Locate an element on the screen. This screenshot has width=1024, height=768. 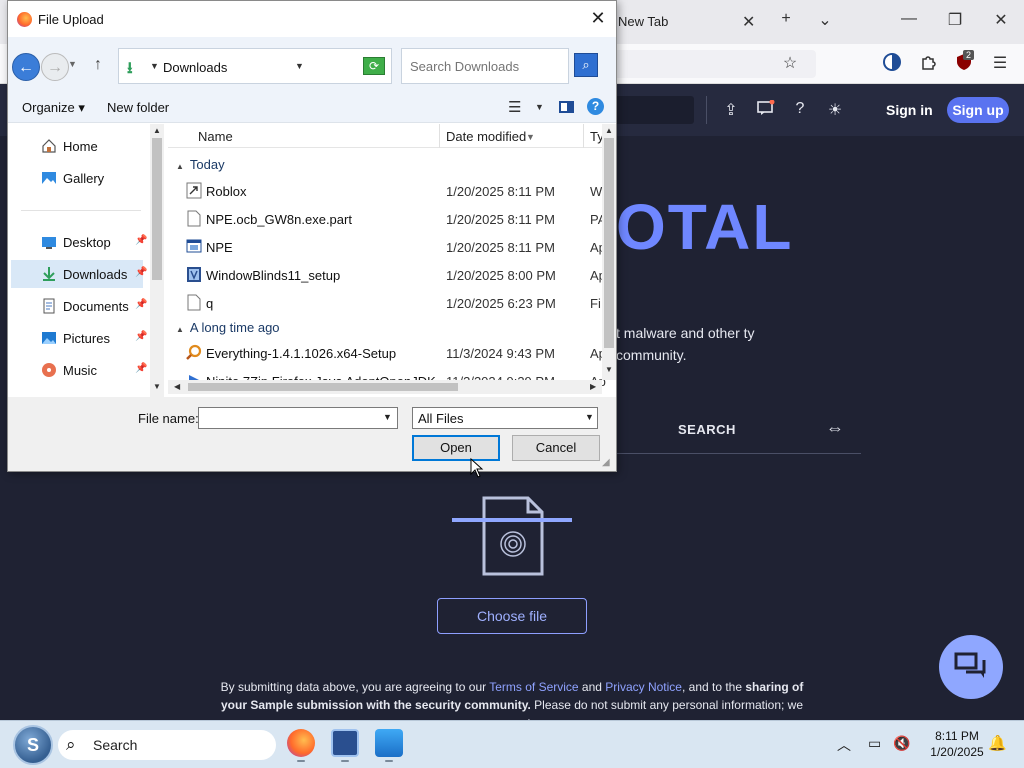
file-list-vertical-scrollbar: ▲ ▼ is located at coordinates (609, 252).